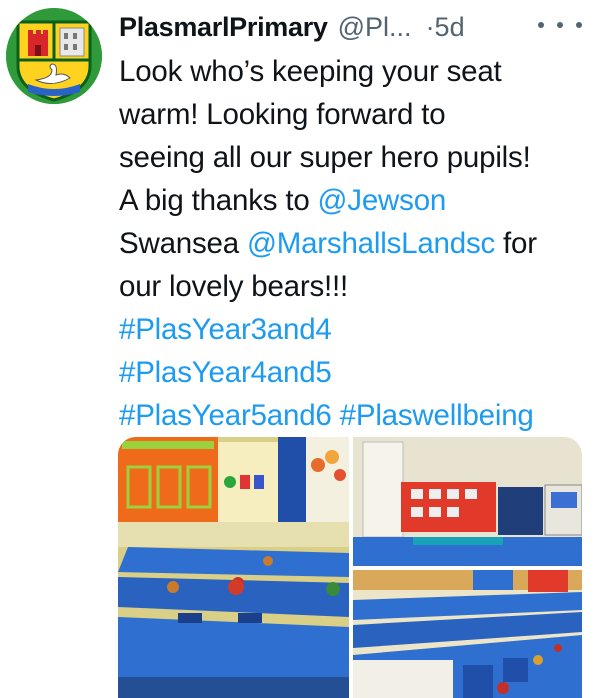  I want to click on hashtag-link: #PlasYear3and4, so click(225, 329).